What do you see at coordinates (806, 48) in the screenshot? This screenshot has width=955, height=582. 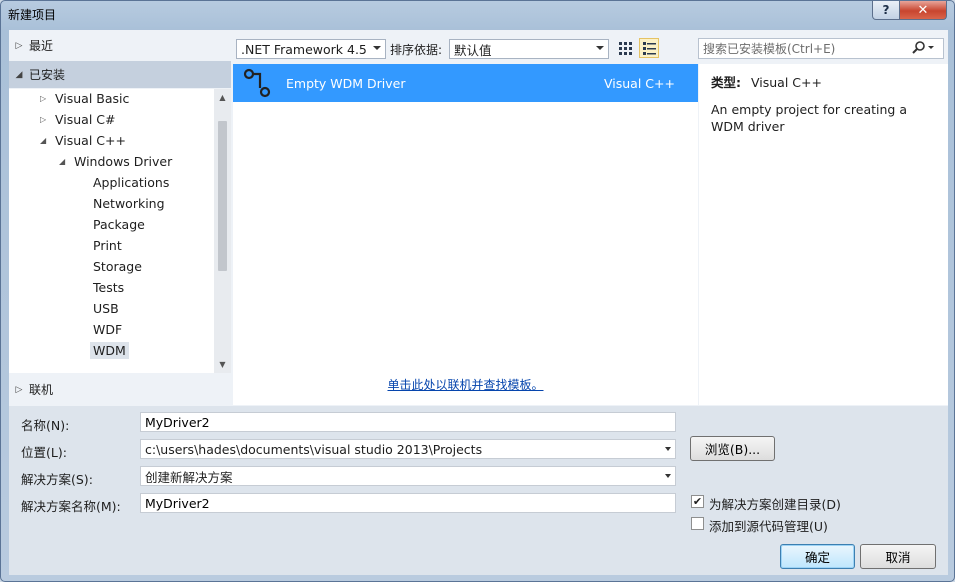 I see `search-input` at bounding box center [806, 48].